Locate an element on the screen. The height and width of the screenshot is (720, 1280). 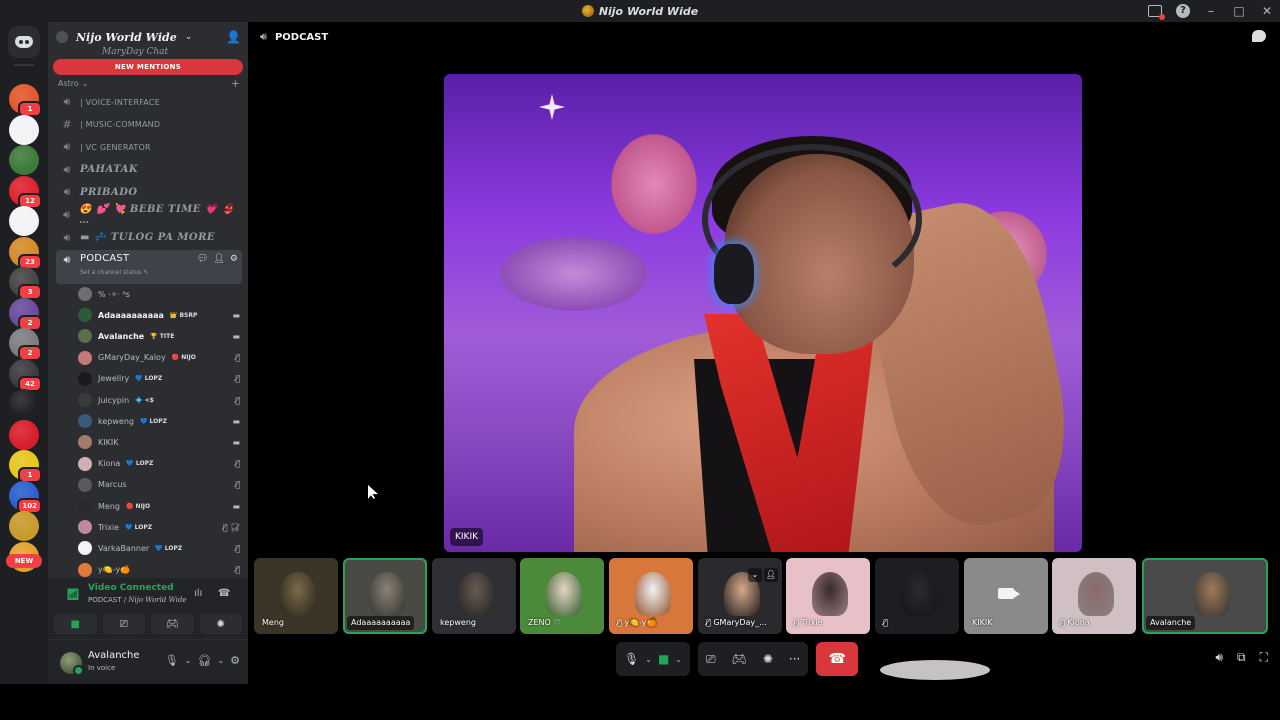
voice-member: Kiona 💙 LOPZ 🎙̸ is located at coordinates (159, 464).